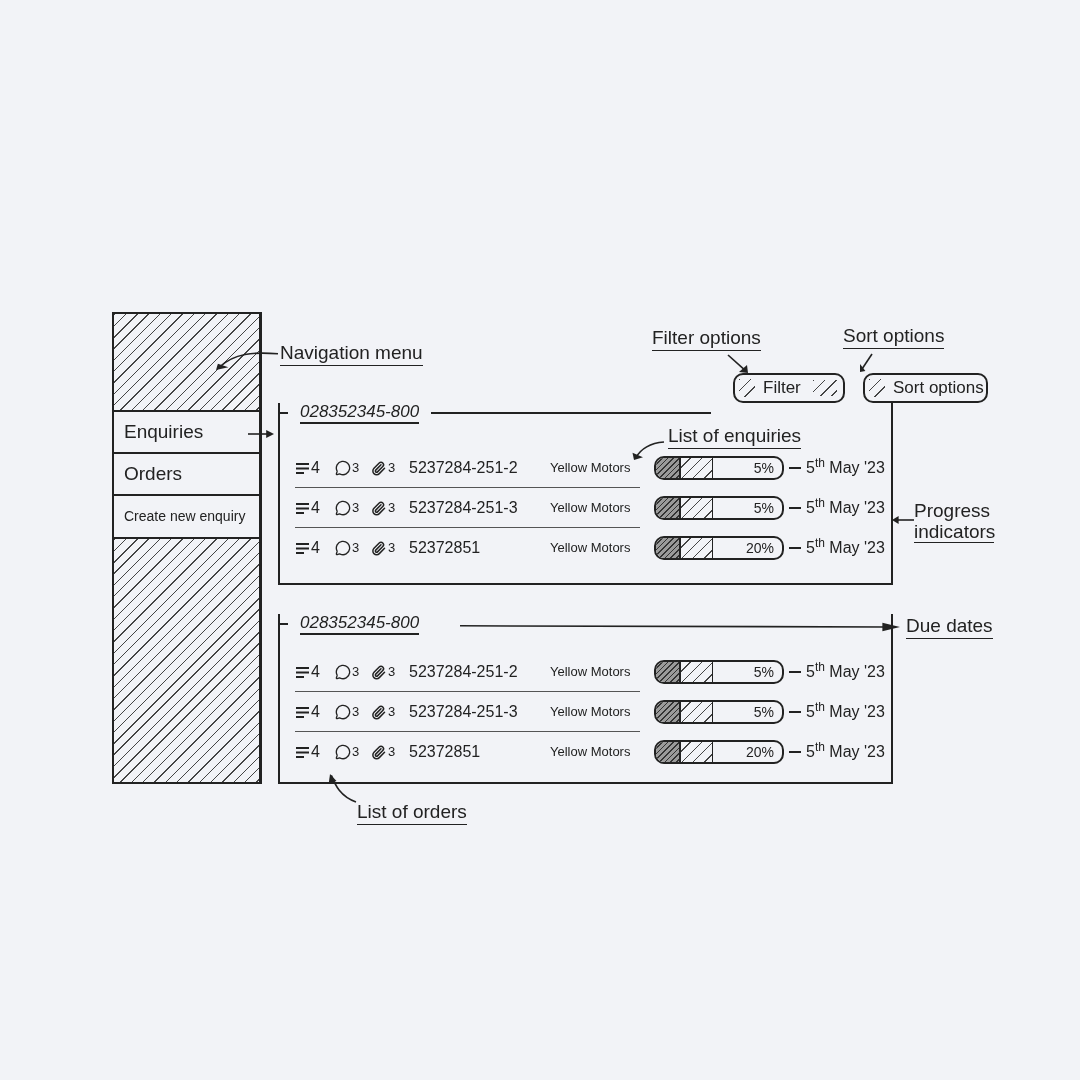  I want to click on annotation-label: Progress indicators, so click(954, 521).